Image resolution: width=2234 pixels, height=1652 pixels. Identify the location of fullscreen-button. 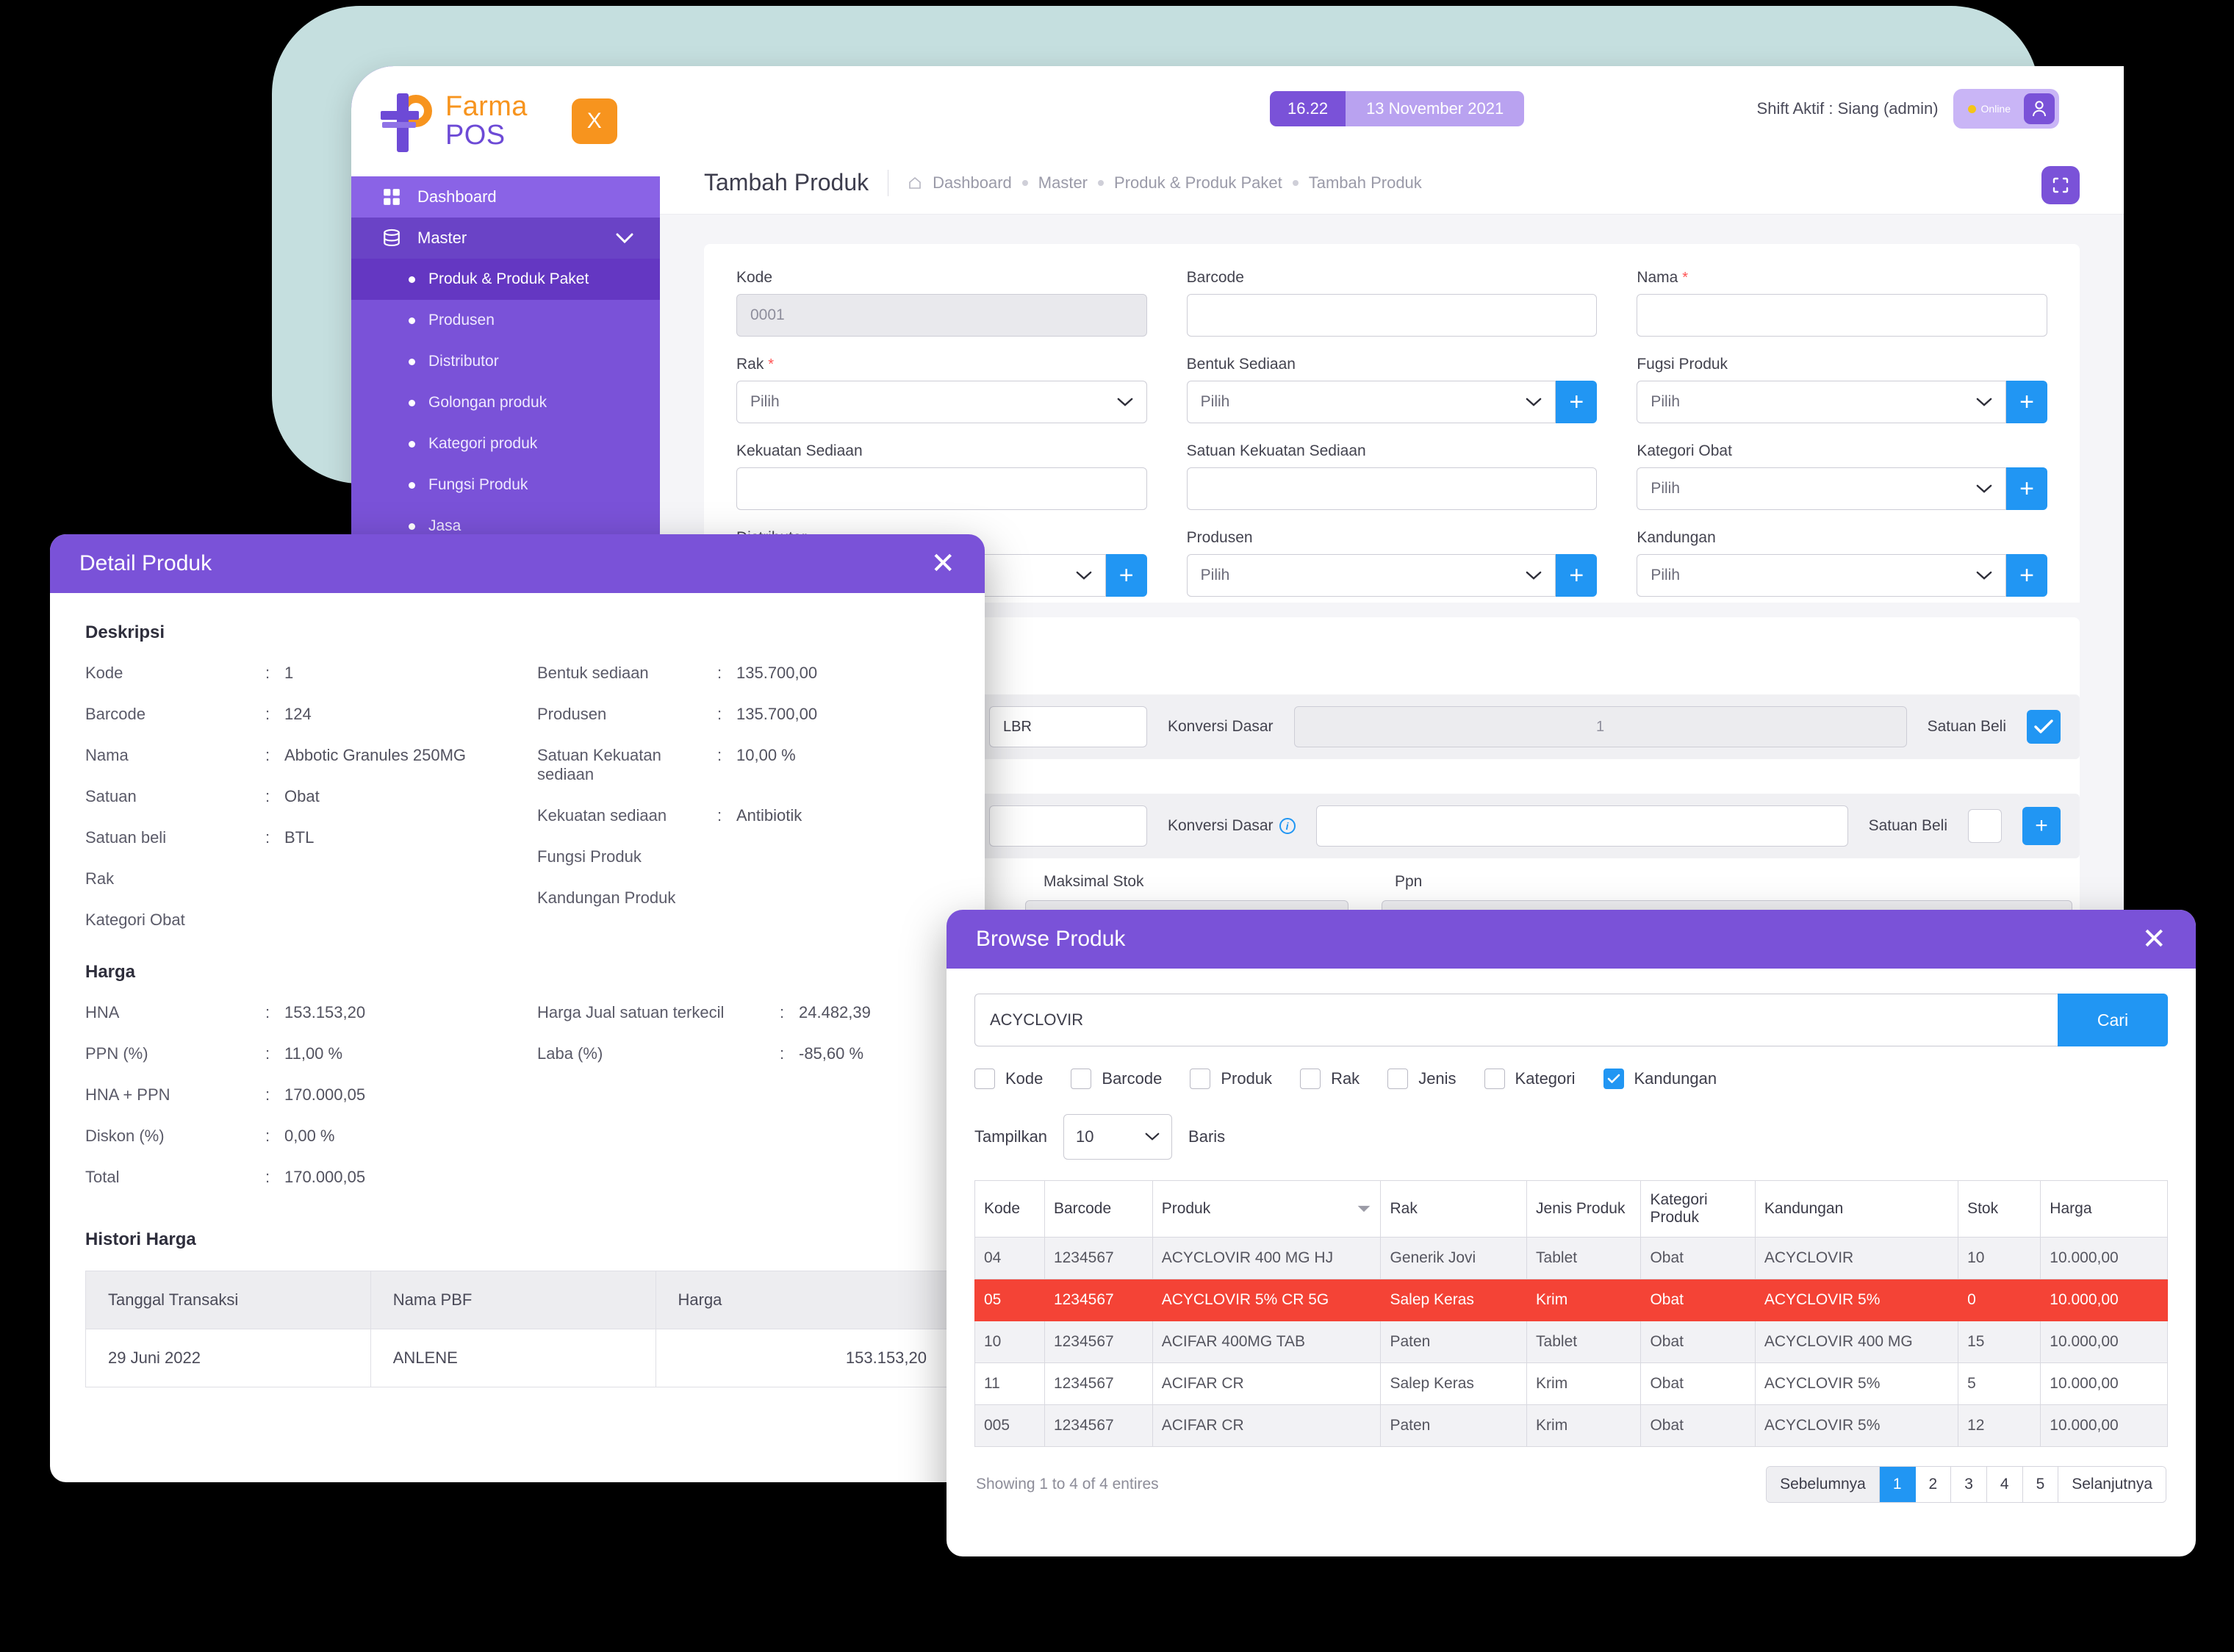
(2060, 185).